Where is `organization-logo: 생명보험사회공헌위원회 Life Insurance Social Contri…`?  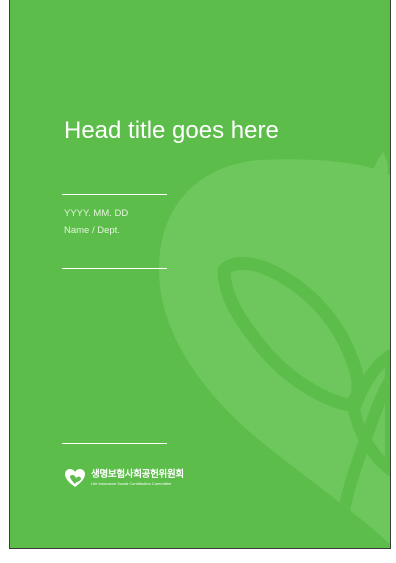
organization-logo: 생명보험사회공헌위원회 Life Insurance Social Contri… is located at coordinates (124, 478).